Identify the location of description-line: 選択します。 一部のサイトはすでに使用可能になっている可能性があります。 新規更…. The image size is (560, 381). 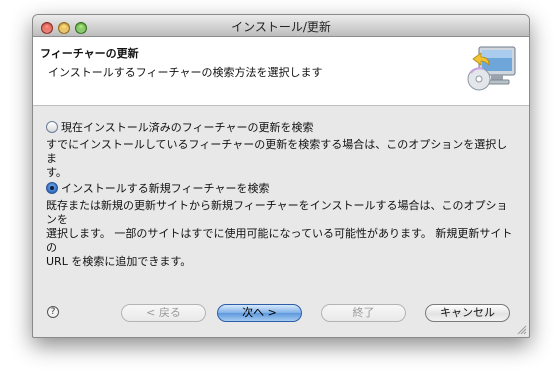
(279, 240).